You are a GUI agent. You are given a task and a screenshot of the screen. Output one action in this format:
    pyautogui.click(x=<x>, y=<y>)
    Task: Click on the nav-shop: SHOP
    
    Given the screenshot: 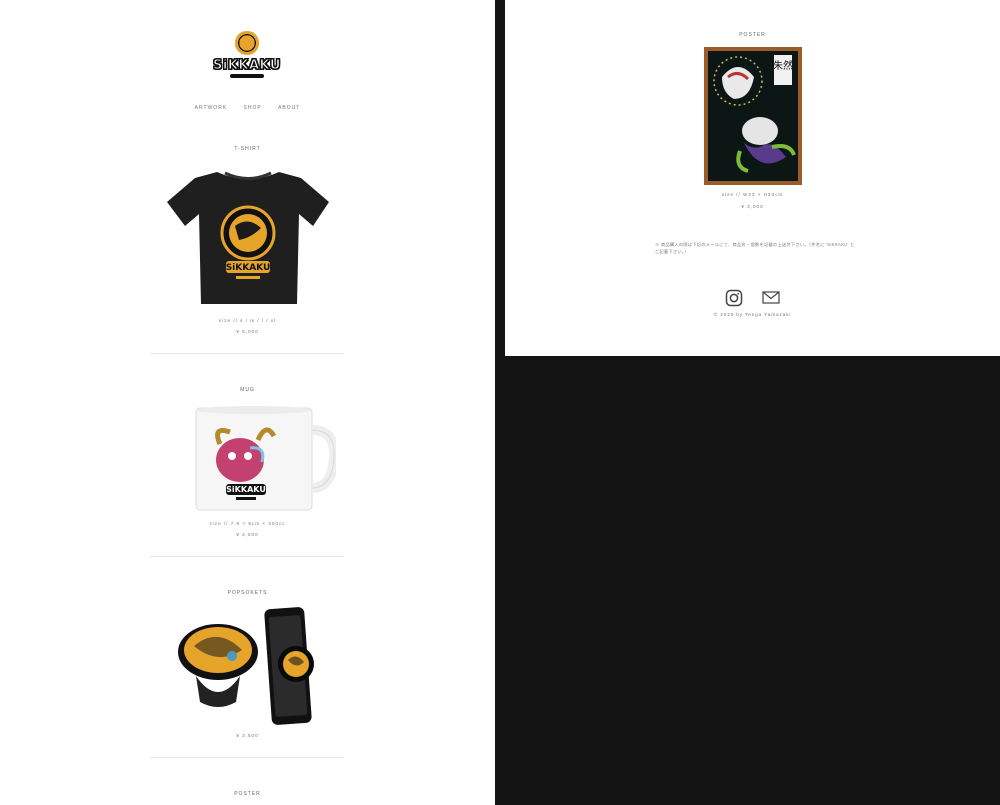 What is the action you would take?
    pyautogui.click(x=253, y=108)
    